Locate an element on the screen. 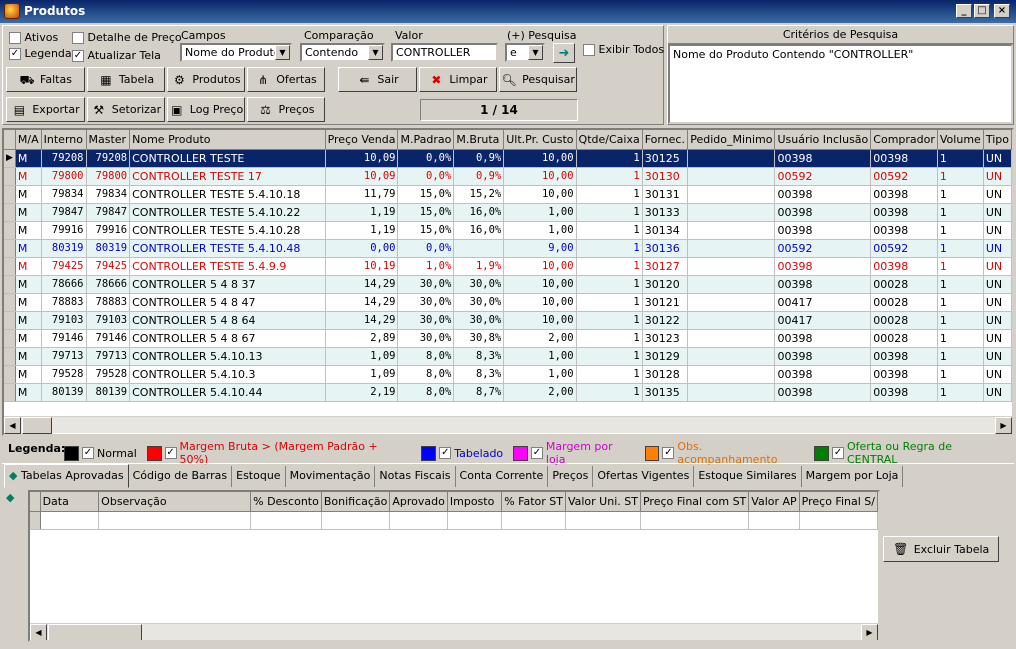 This screenshot has height=649, width=1016. cell-venda: 11,79 is located at coordinates (362, 194).